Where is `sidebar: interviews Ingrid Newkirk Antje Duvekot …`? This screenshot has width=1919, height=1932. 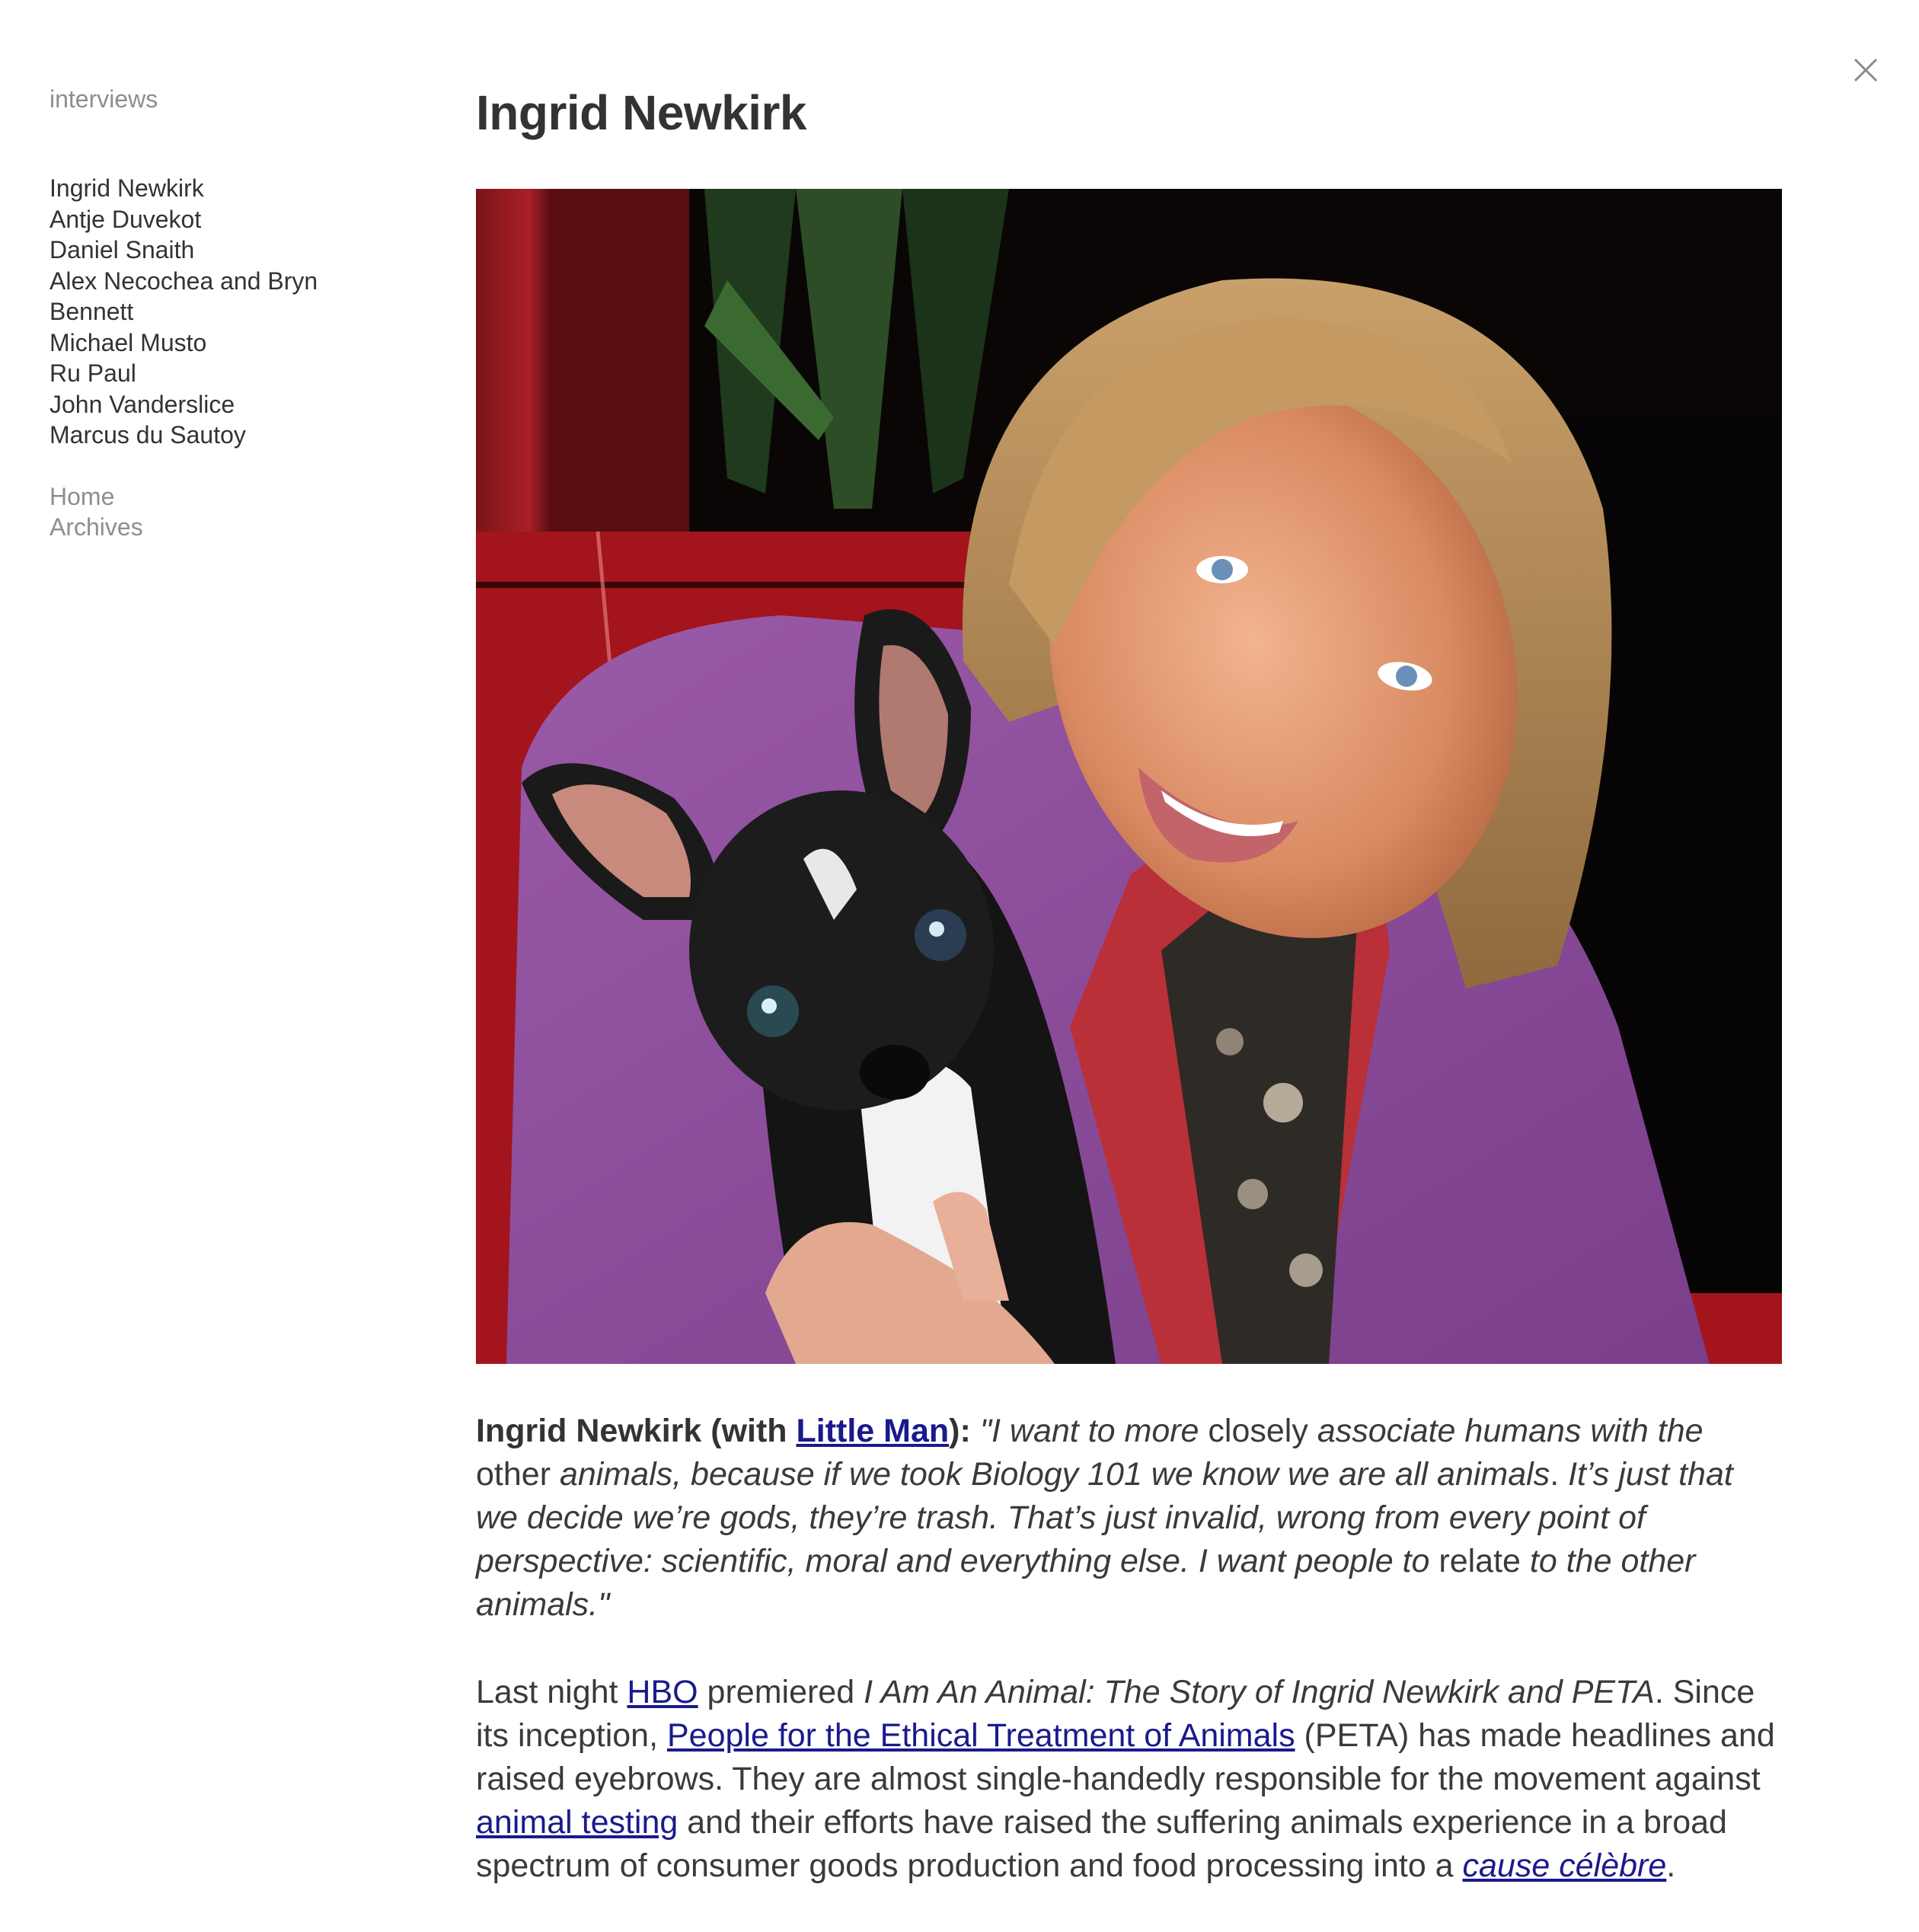 sidebar: interviews Ingrid Newkirk Antje Duvekot … is located at coordinates (209, 313).